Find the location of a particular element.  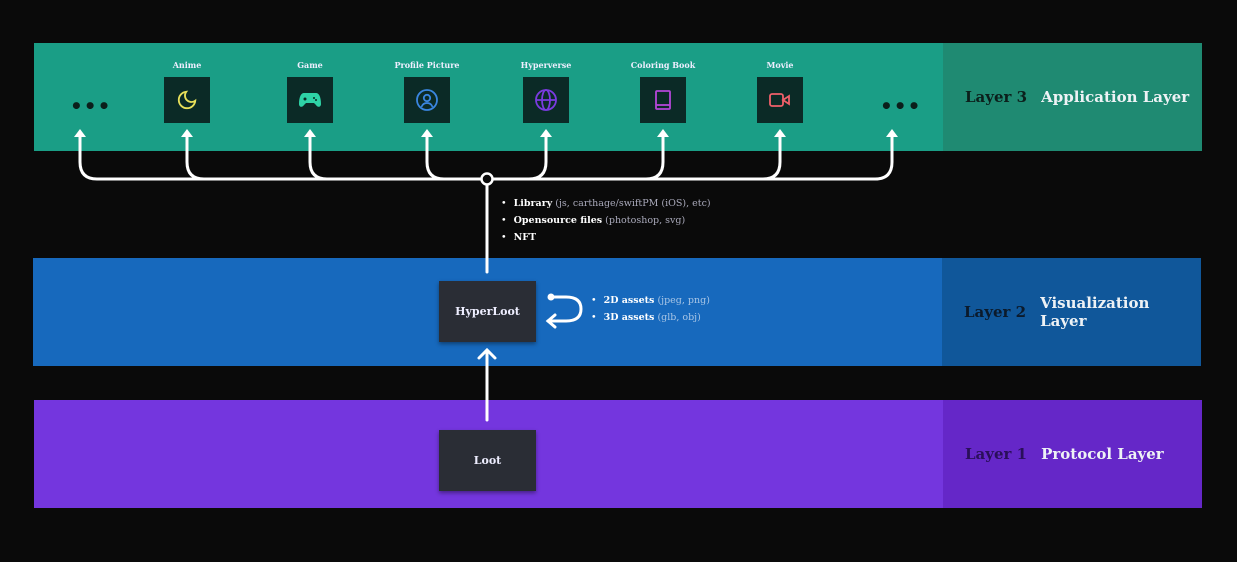

hyperloot-node: HyperLoot is located at coordinates (487, 311).